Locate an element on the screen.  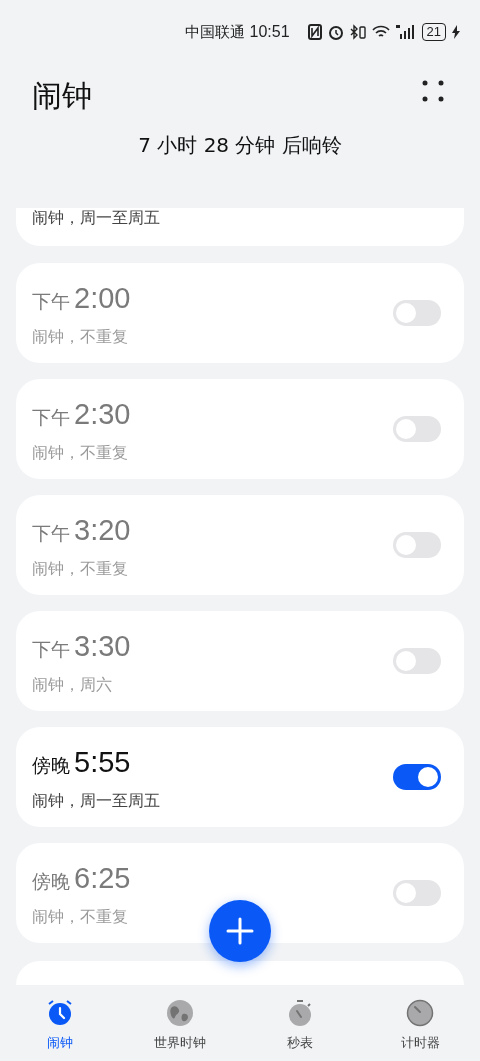
alarm-card: 下午 3:20 闹钟，不重复 is located at coordinates (240, 545).